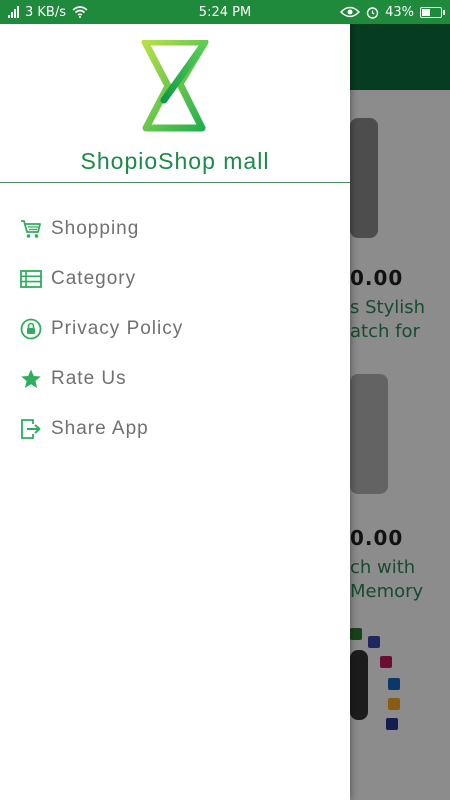 This screenshot has height=800, width=450. Describe the element at coordinates (89, 378) in the screenshot. I see `menu-item-label: Rate Us` at that location.